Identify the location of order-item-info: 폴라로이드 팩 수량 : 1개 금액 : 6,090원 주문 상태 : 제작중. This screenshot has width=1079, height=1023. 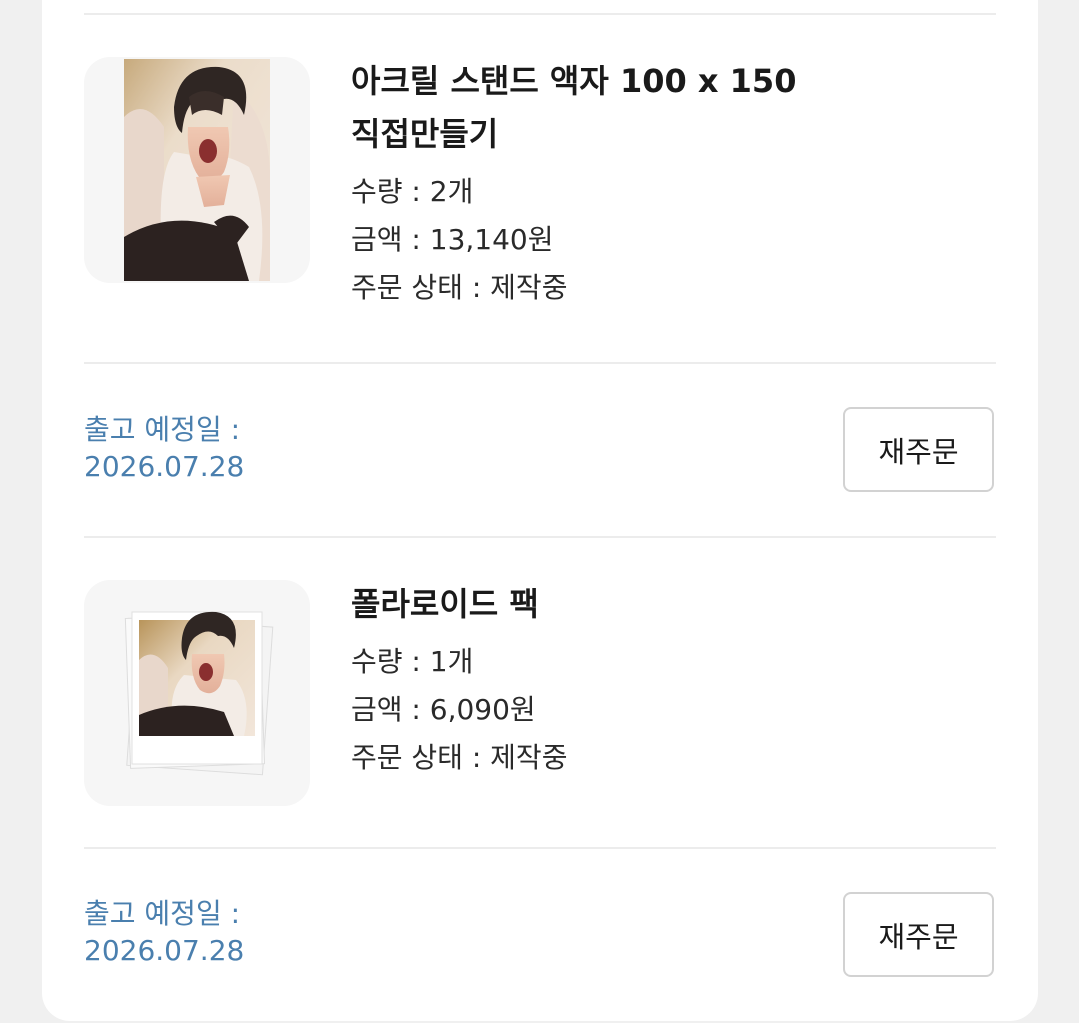
(671, 681).